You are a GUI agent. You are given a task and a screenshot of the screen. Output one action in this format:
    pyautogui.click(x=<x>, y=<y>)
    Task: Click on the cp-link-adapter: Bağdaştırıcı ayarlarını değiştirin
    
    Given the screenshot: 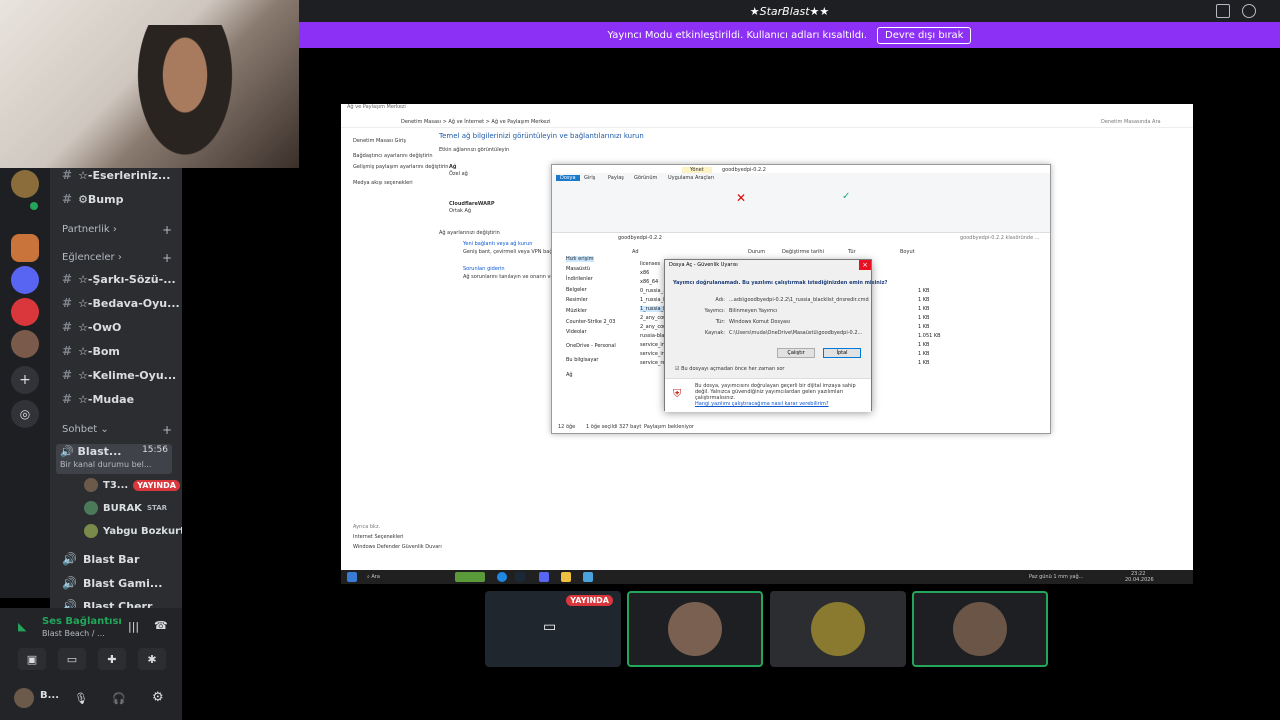 What is the action you would take?
    pyautogui.click(x=393, y=156)
    